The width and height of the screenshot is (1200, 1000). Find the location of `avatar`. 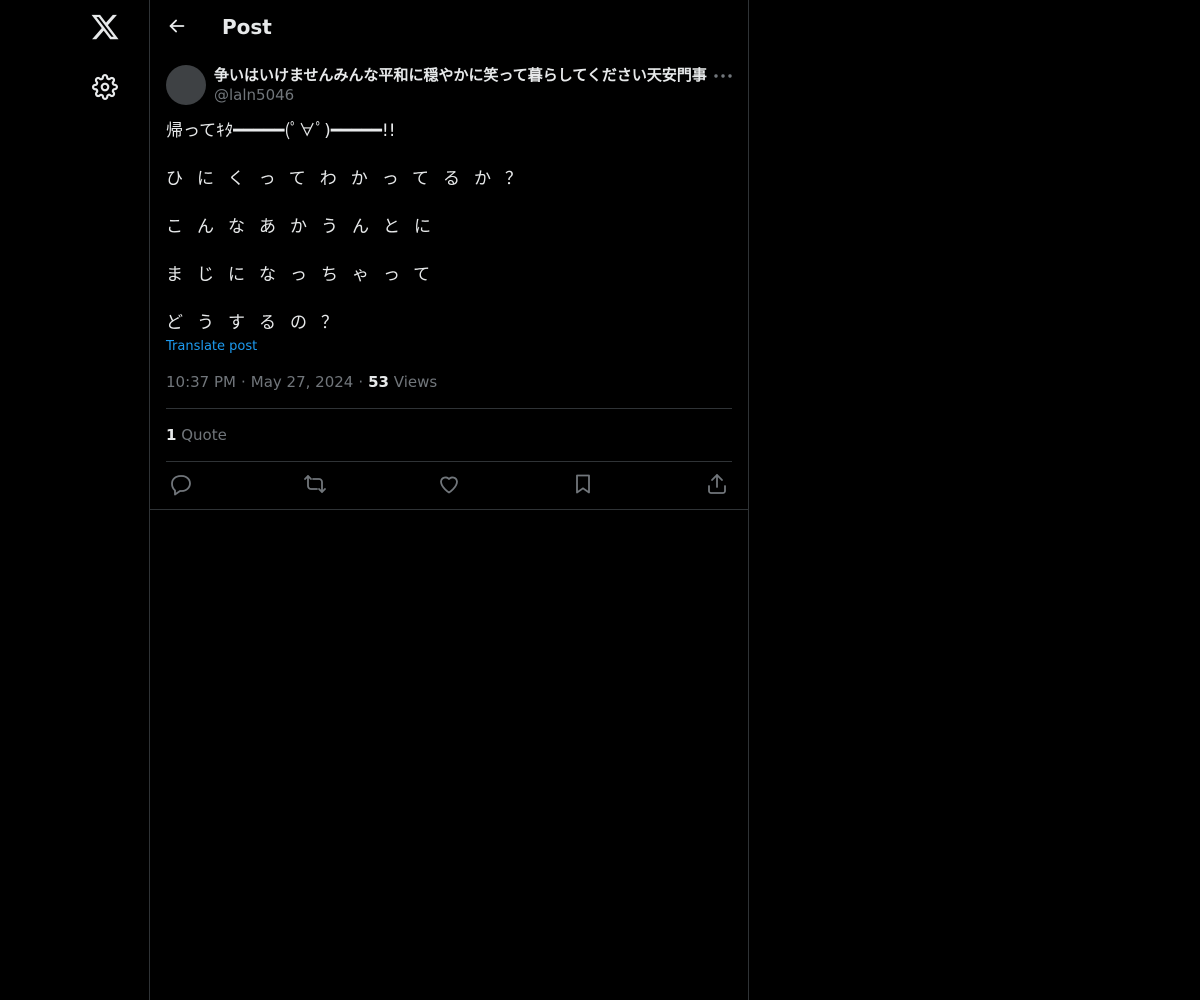

avatar is located at coordinates (186, 85).